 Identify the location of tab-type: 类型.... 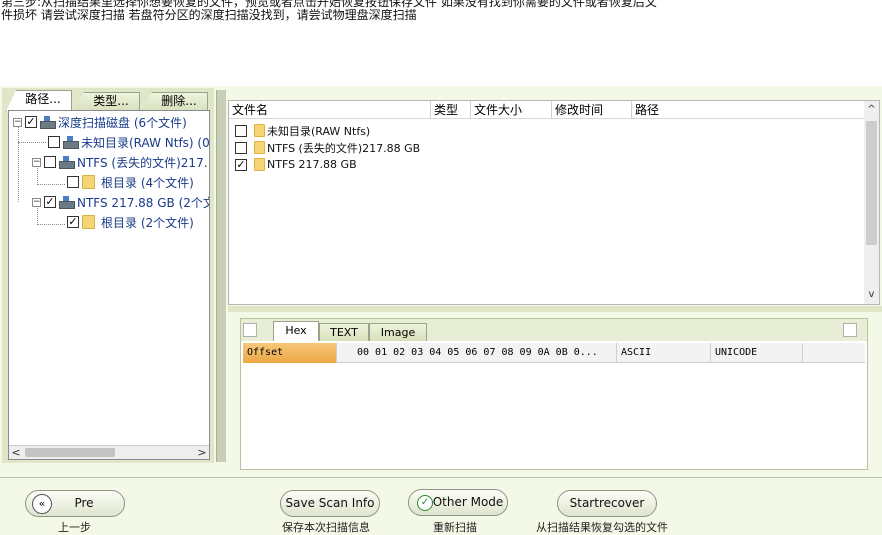
(107, 101).